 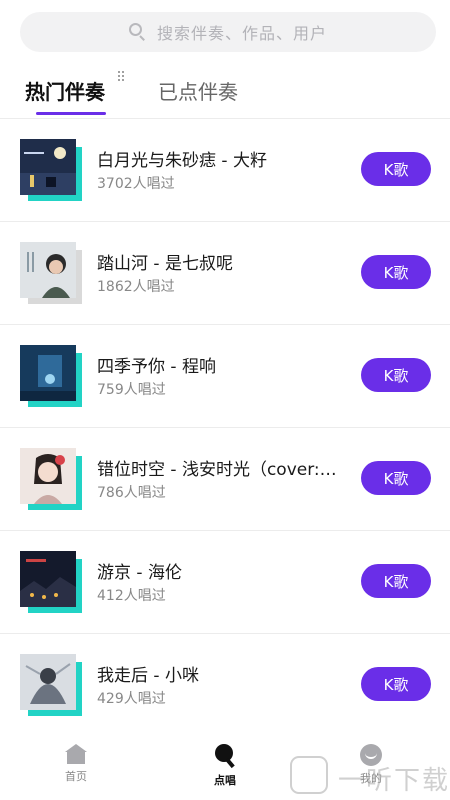 What do you see at coordinates (148, 676) in the screenshot?
I see `song-title: 我走后 - 小咪` at bounding box center [148, 676].